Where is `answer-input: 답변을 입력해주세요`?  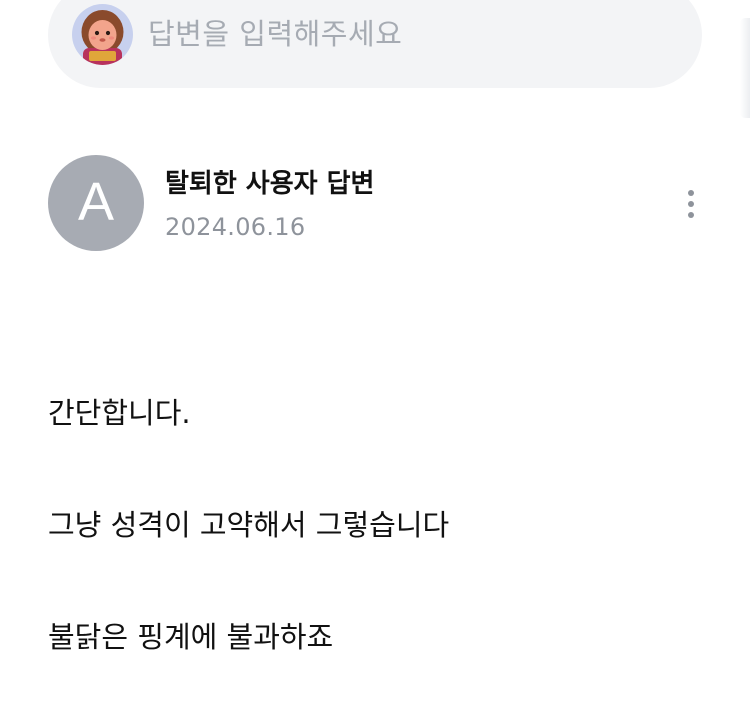
answer-input: 답변을 입력해주세요 is located at coordinates (375, 44).